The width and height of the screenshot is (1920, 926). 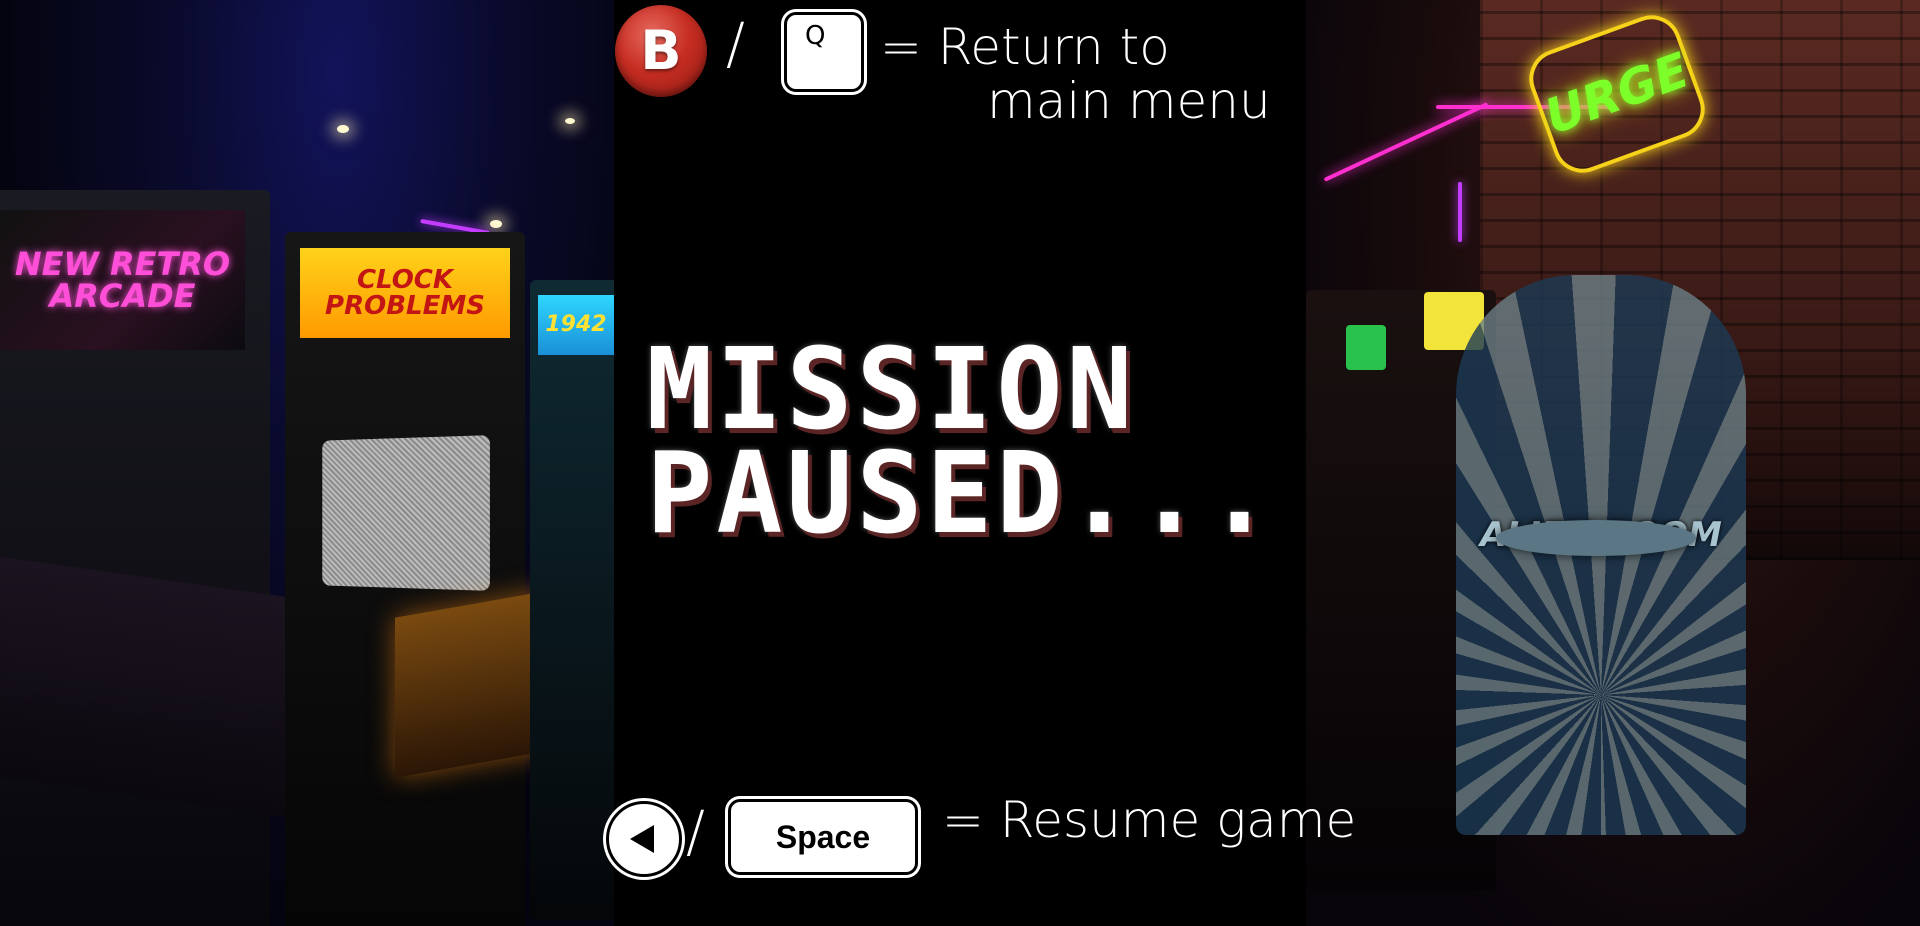 I want to click on neon-sign-text: URGE, so click(x=1617, y=94).